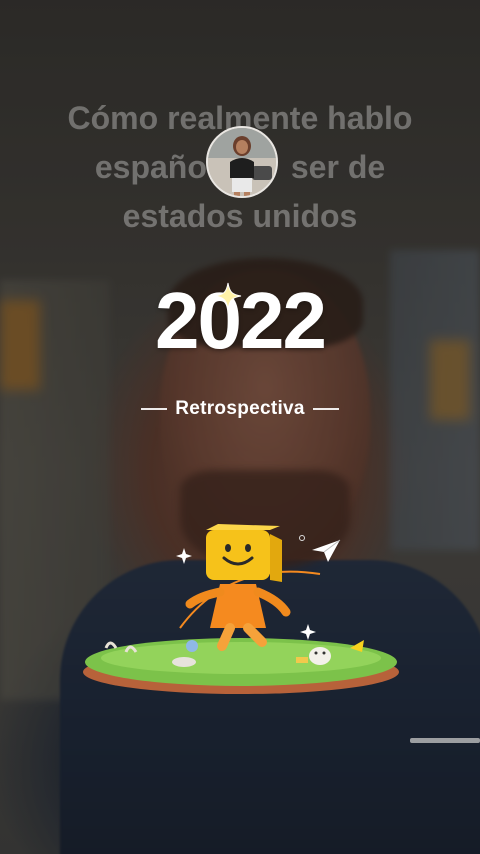 Image resolution: width=480 pixels, height=854 pixels. I want to click on divider-left, so click(154, 409).